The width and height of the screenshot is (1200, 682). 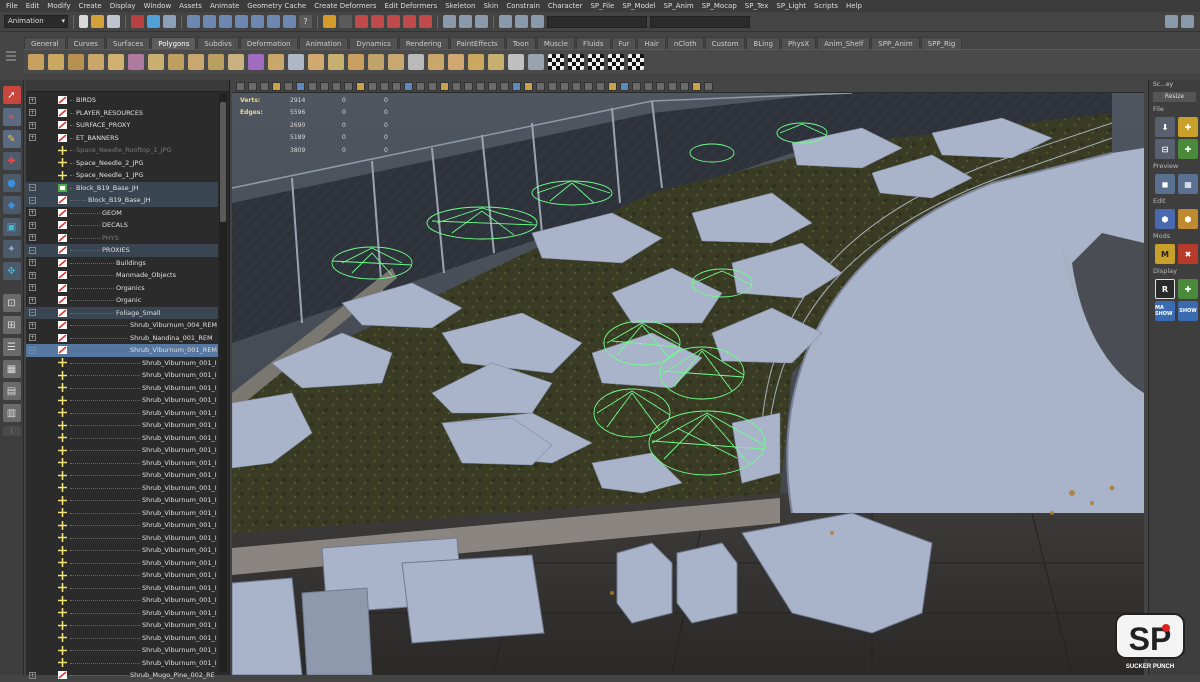 What do you see at coordinates (113, 21) in the screenshot?
I see `save-scene-icon` at bounding box center [113, 21].